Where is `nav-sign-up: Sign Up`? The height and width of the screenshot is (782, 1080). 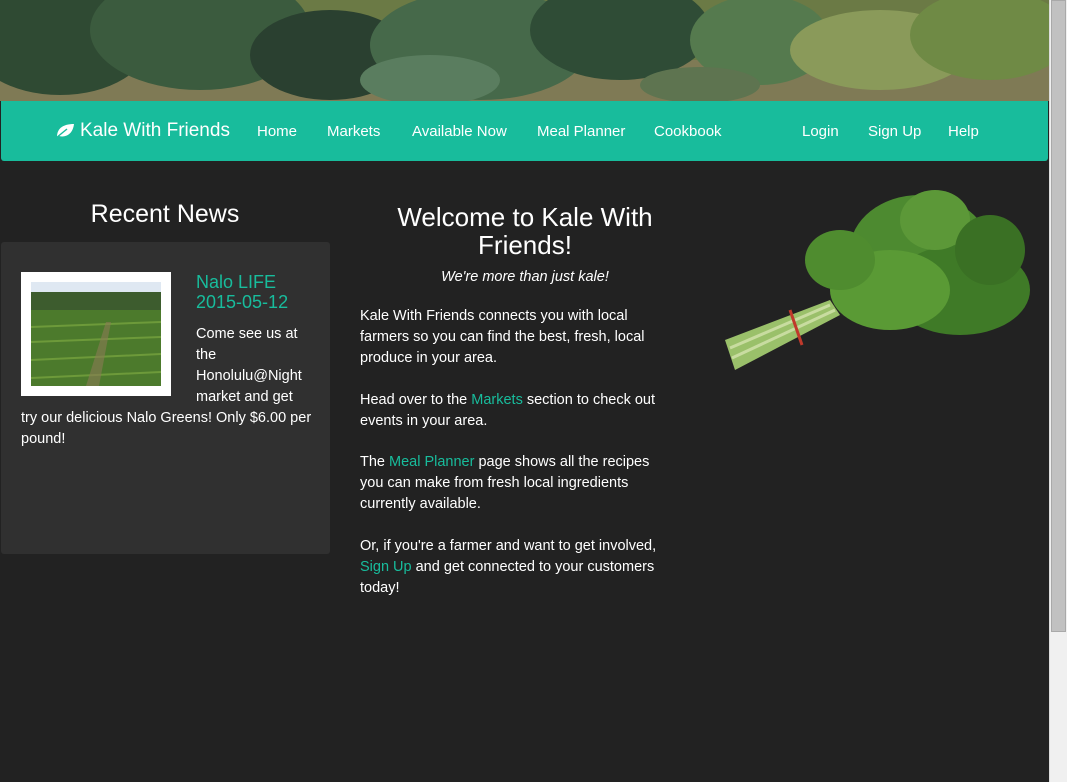 nav-sign-up: Sign Up is located at coordinates (894, 131).